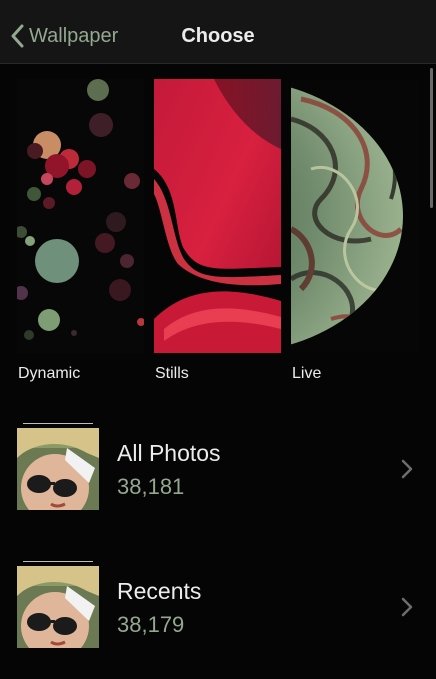 The height and width of the screenshot is (679, 436). What do you see at coordinates (354, 216) in the screenshot?
I see `live-wallpaper-thumbnail` at bounding box center [354, 216].